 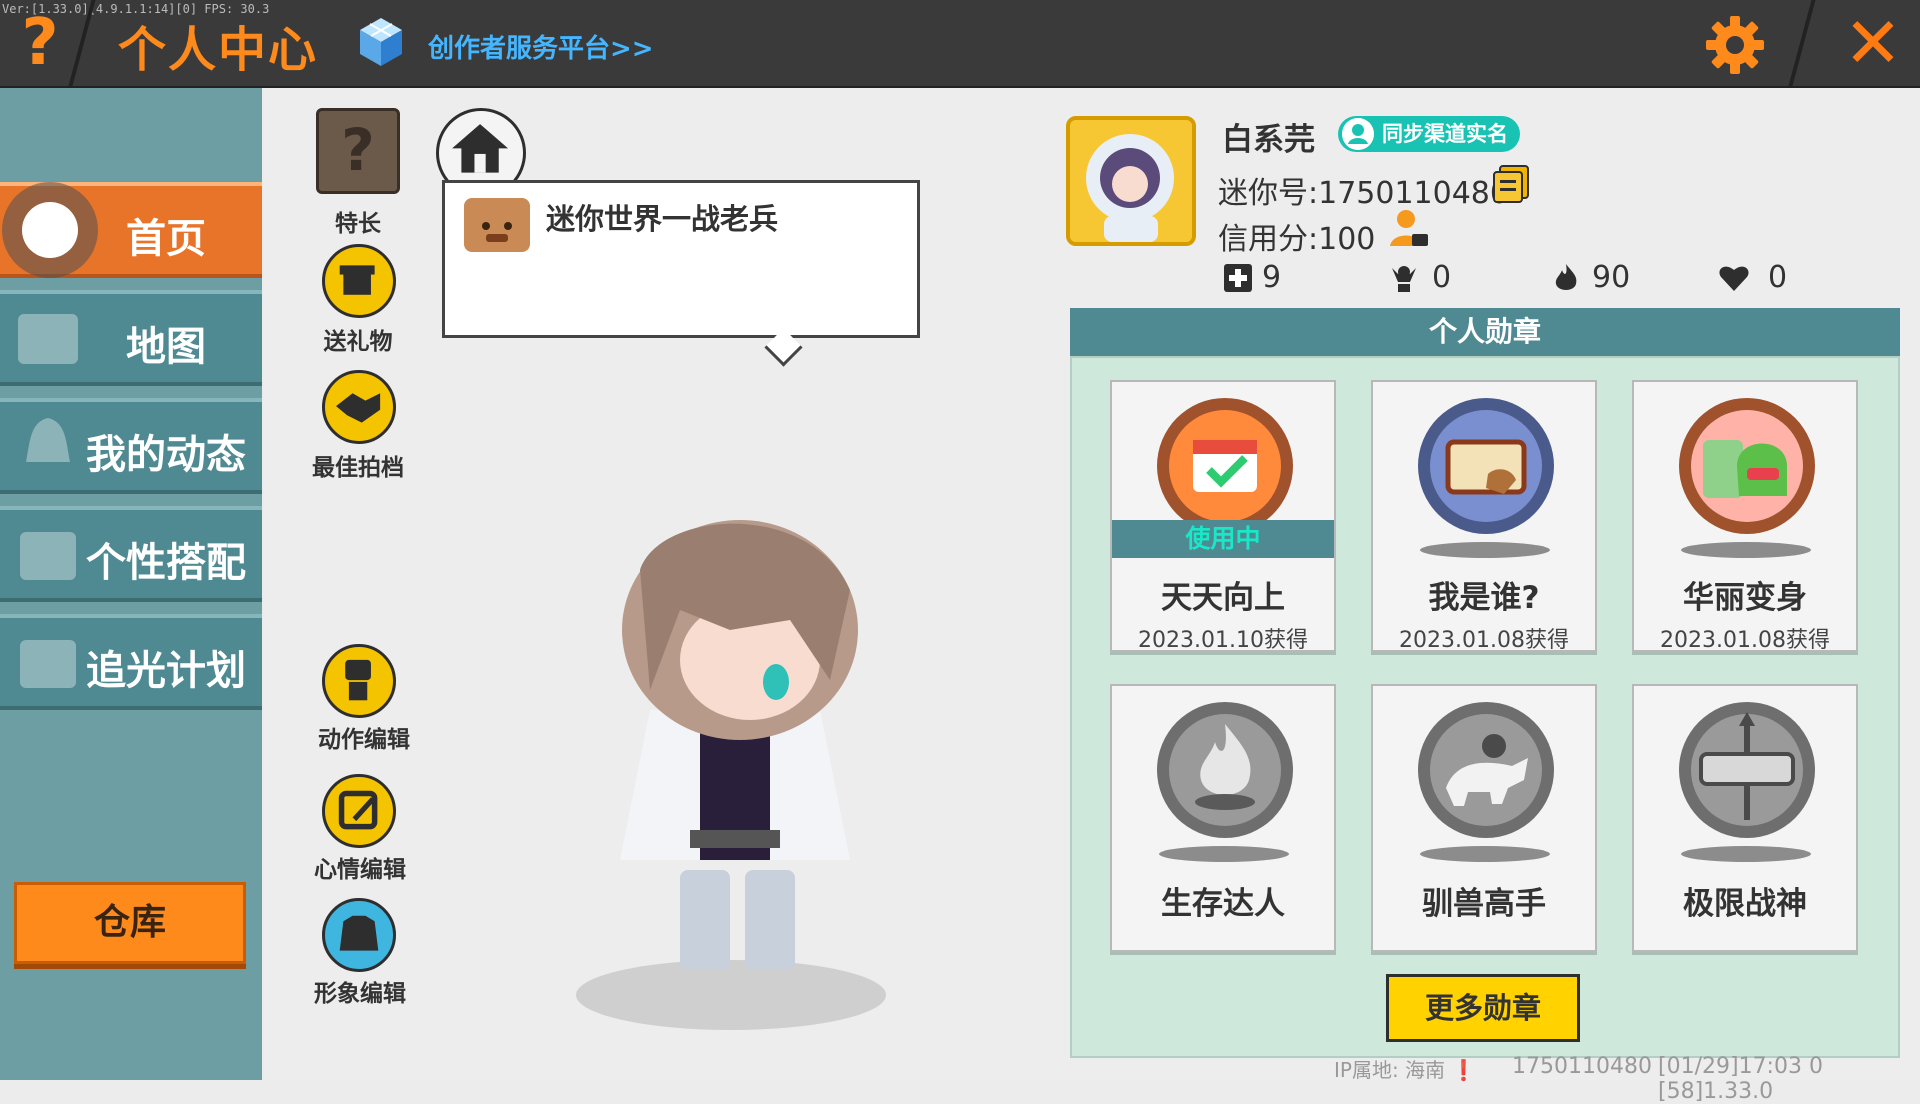 I want to click on partner-label: 最佳拍档, so click(x=358, y=468).